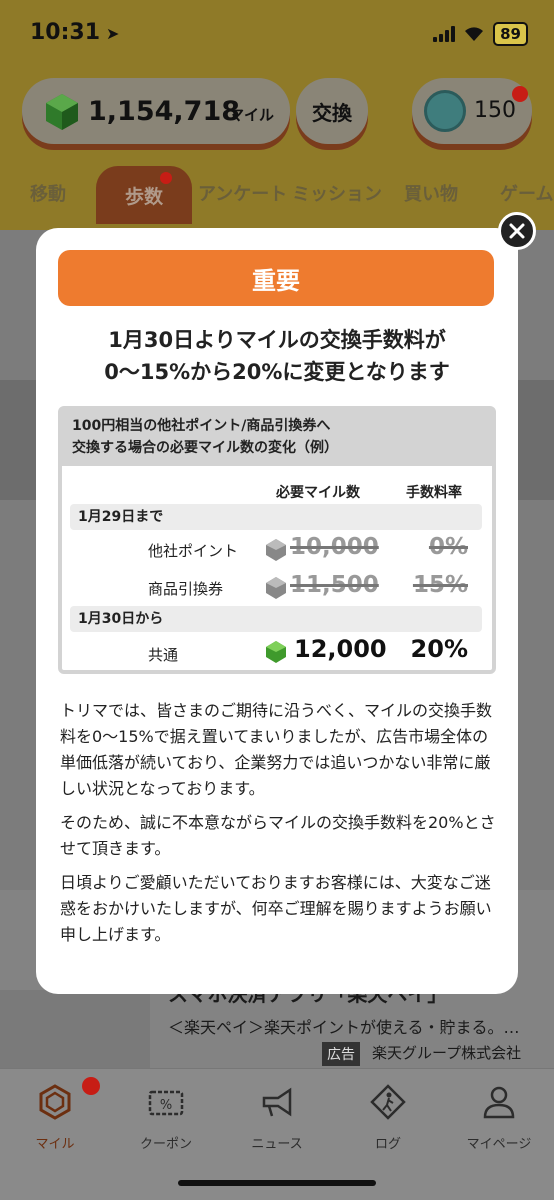 This screenshot has width=554, height=1200. What do you see at coordinates (337, 193) in the screenshot?
I see `tab-mission: ミッション` at bounding box center [337, 193].